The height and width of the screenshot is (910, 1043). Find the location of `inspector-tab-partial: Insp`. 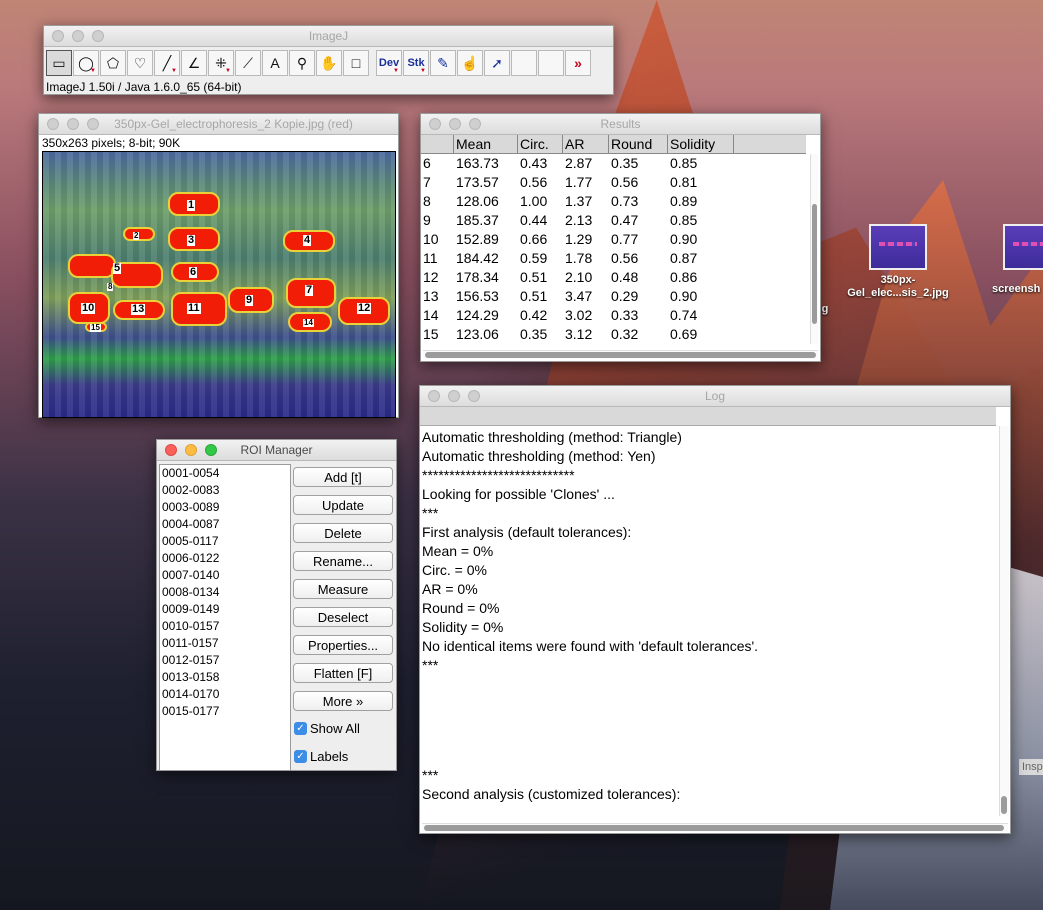

inspector-tab-partial: Insp is located at coordinates (1031, 767).